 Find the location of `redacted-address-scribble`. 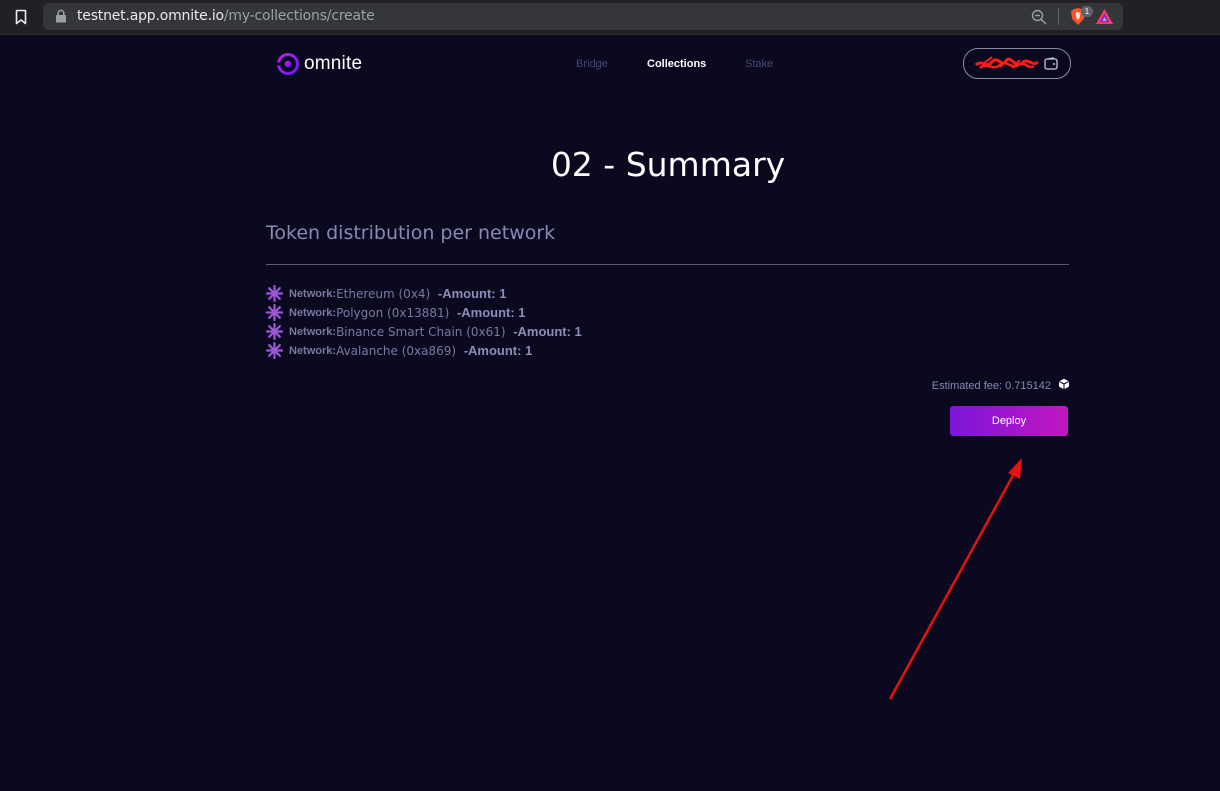

redacted-address-scribble is located at coordinates (1006, 63).